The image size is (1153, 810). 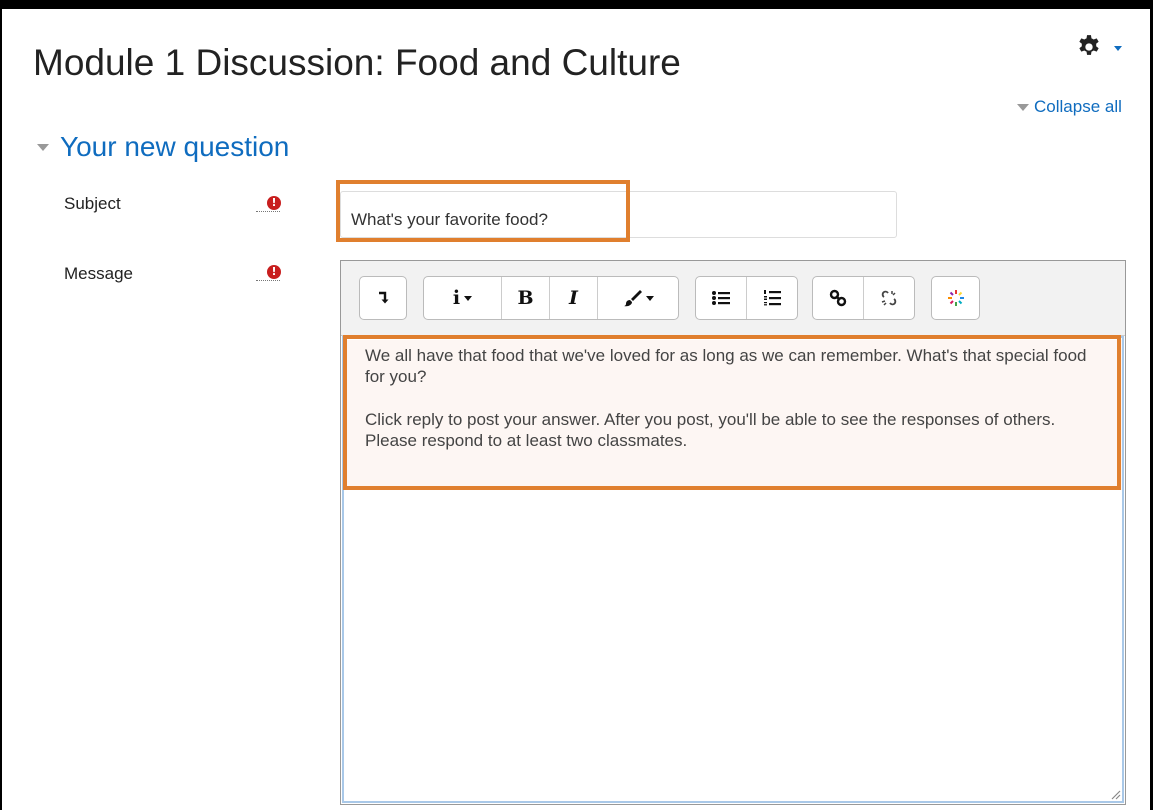 I want to click on link-icon, so click(x=838, y=298).